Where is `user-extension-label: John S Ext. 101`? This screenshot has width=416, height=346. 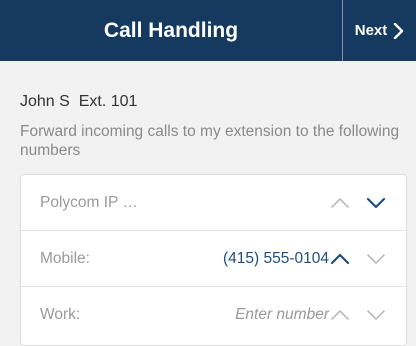 user-extension-label: John S Ext. 101 is located at coordinates (79, 101).